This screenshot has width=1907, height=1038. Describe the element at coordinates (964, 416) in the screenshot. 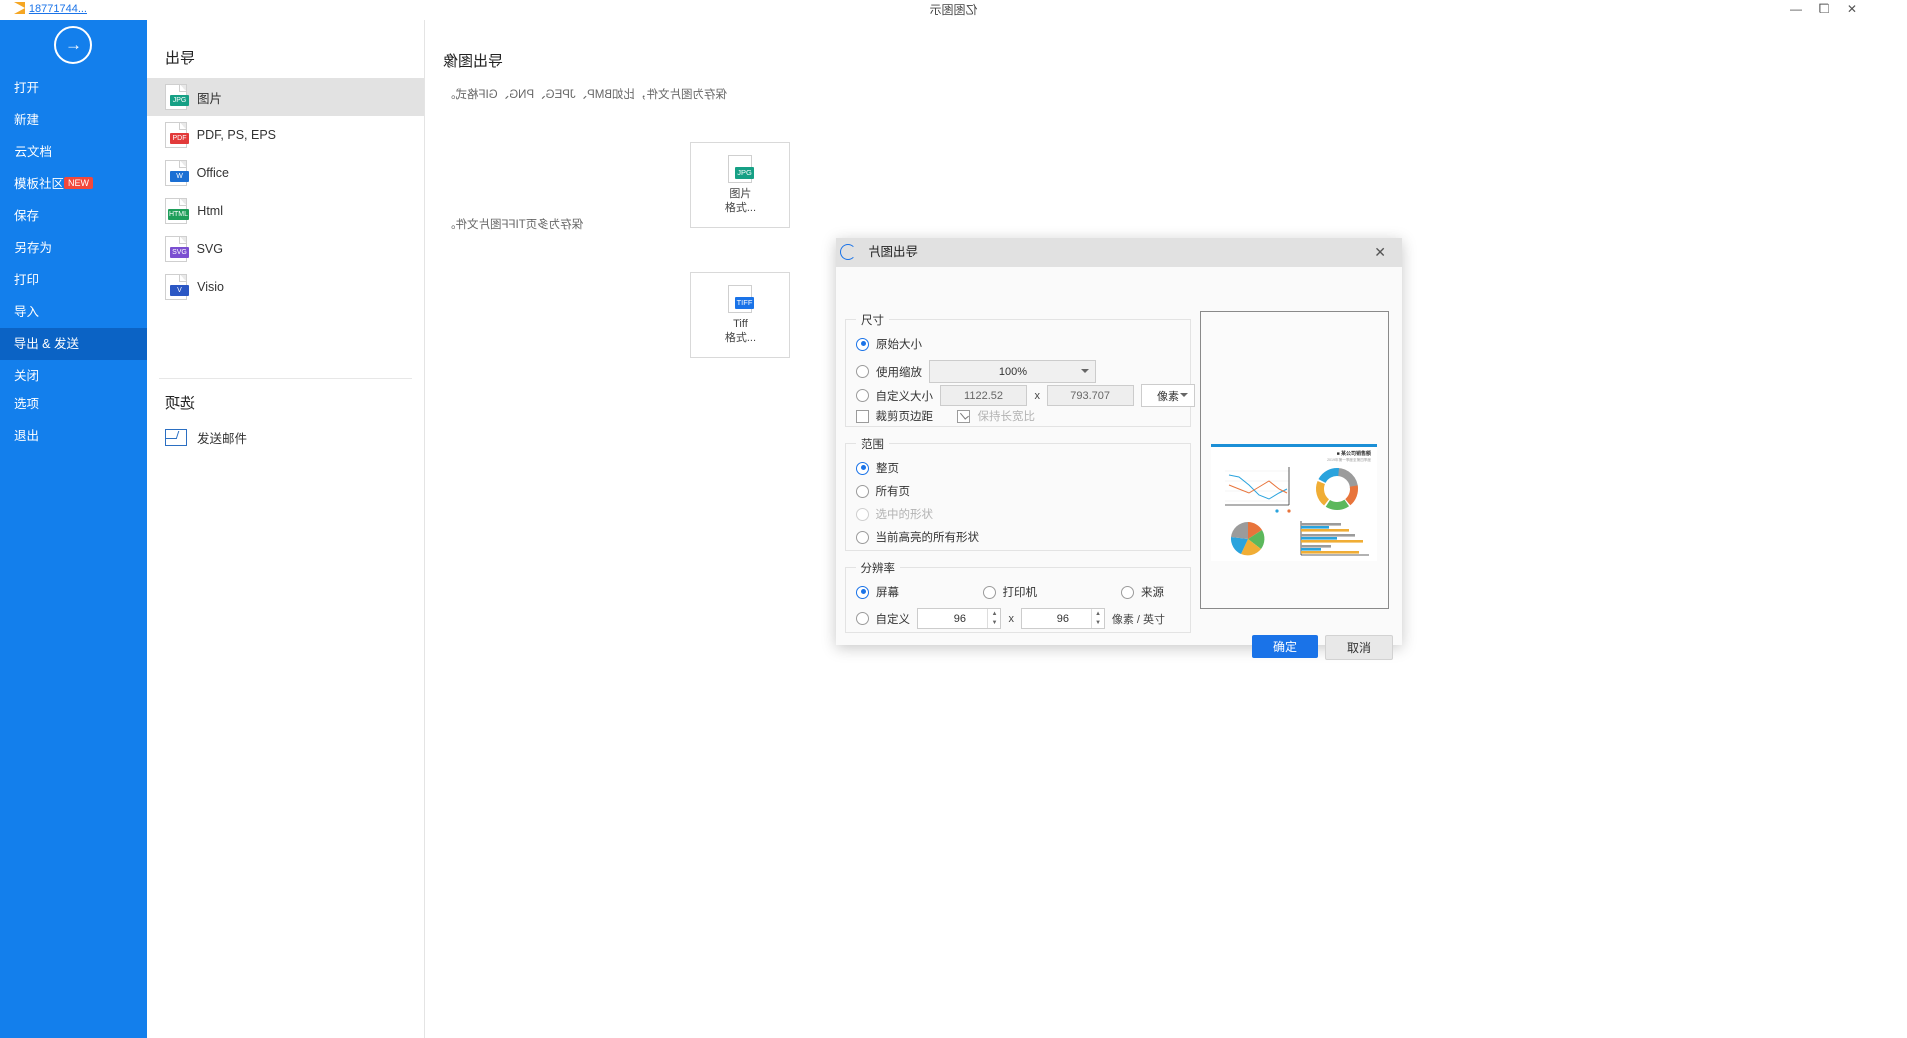

I see `keep-ratio-checkbox` at that location.